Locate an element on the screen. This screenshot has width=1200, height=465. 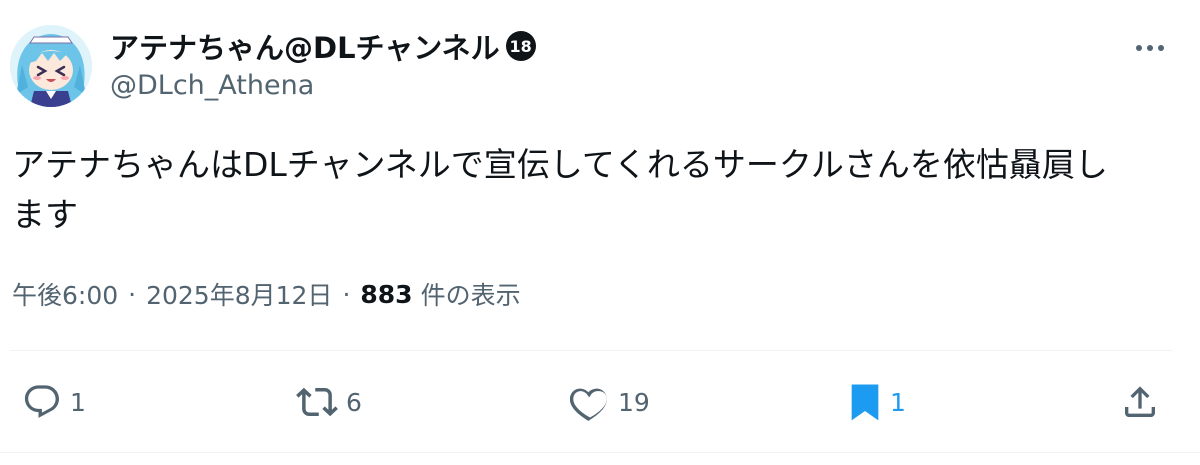
action-bar: 1 6 19 1 is located at coordinates (600, 402).